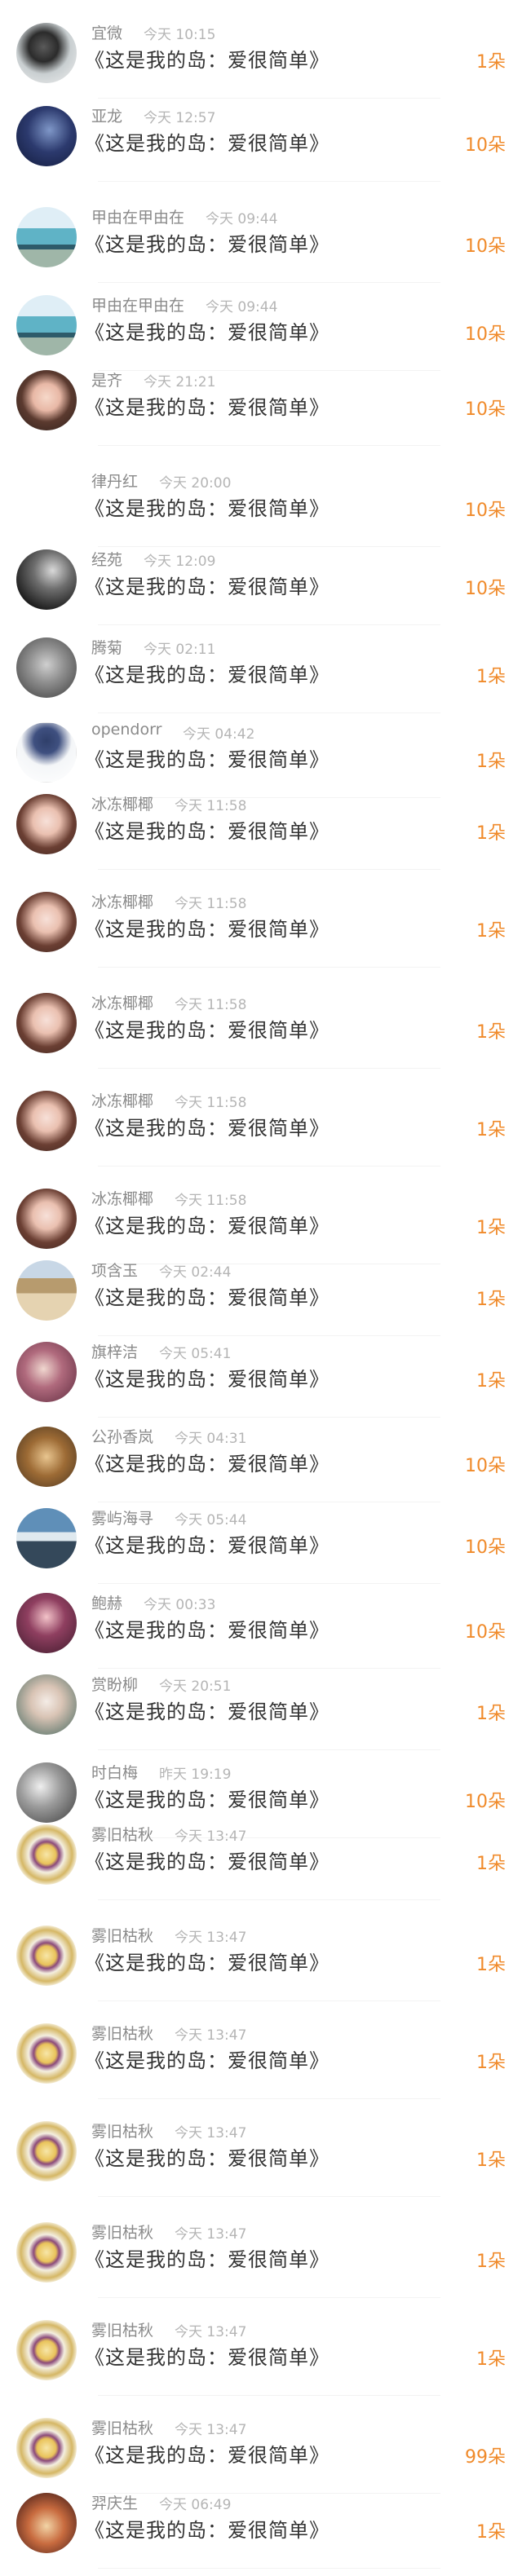 The image size is (522, 2576). Describe the element at coordinates (114, 2502) in the screenshot. I see `user-name: 羿庆生` at that location.